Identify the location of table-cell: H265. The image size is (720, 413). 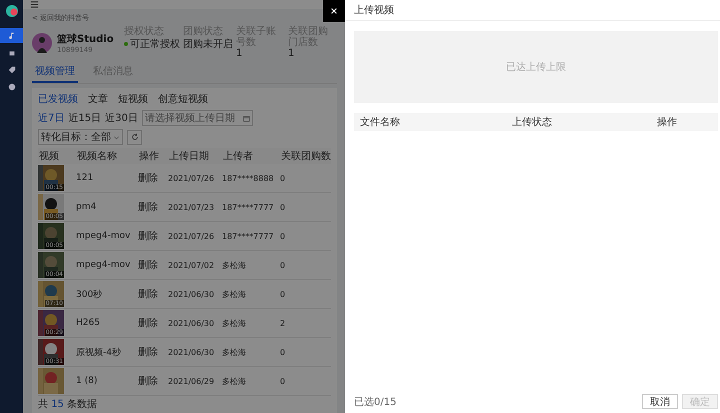
(107, 323).